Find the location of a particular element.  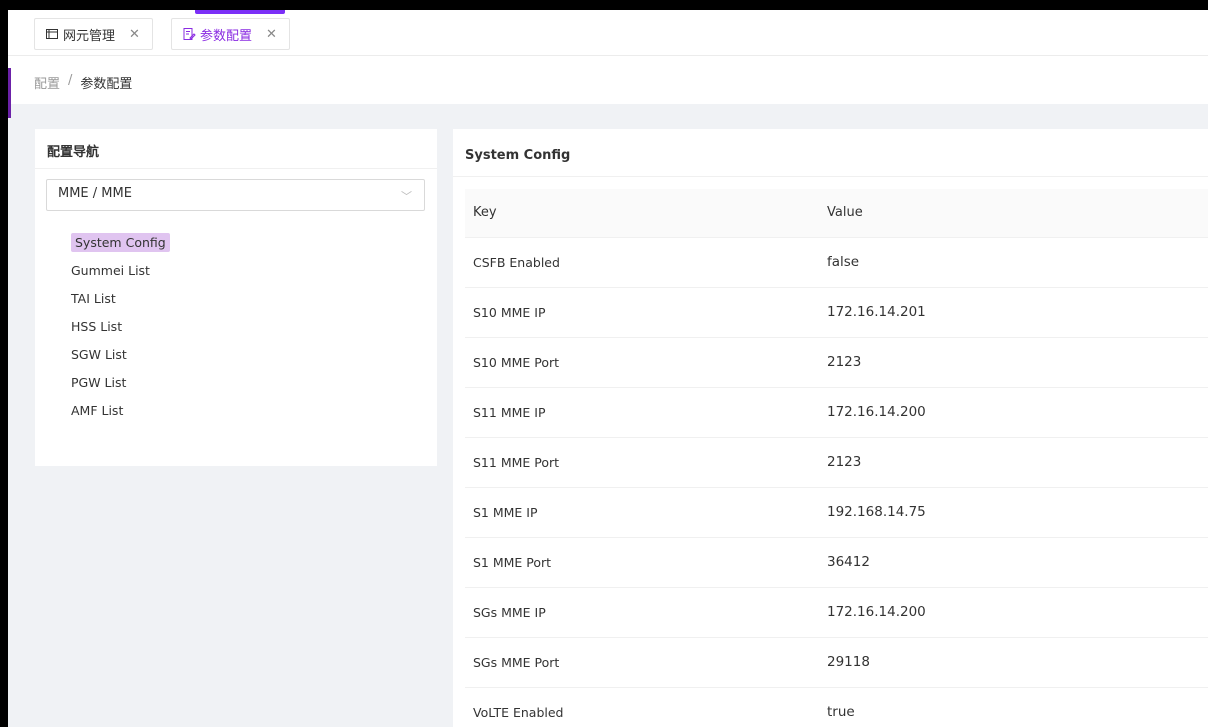

nav-item-amf-list: AMF List is located at coordinates (120, 415).